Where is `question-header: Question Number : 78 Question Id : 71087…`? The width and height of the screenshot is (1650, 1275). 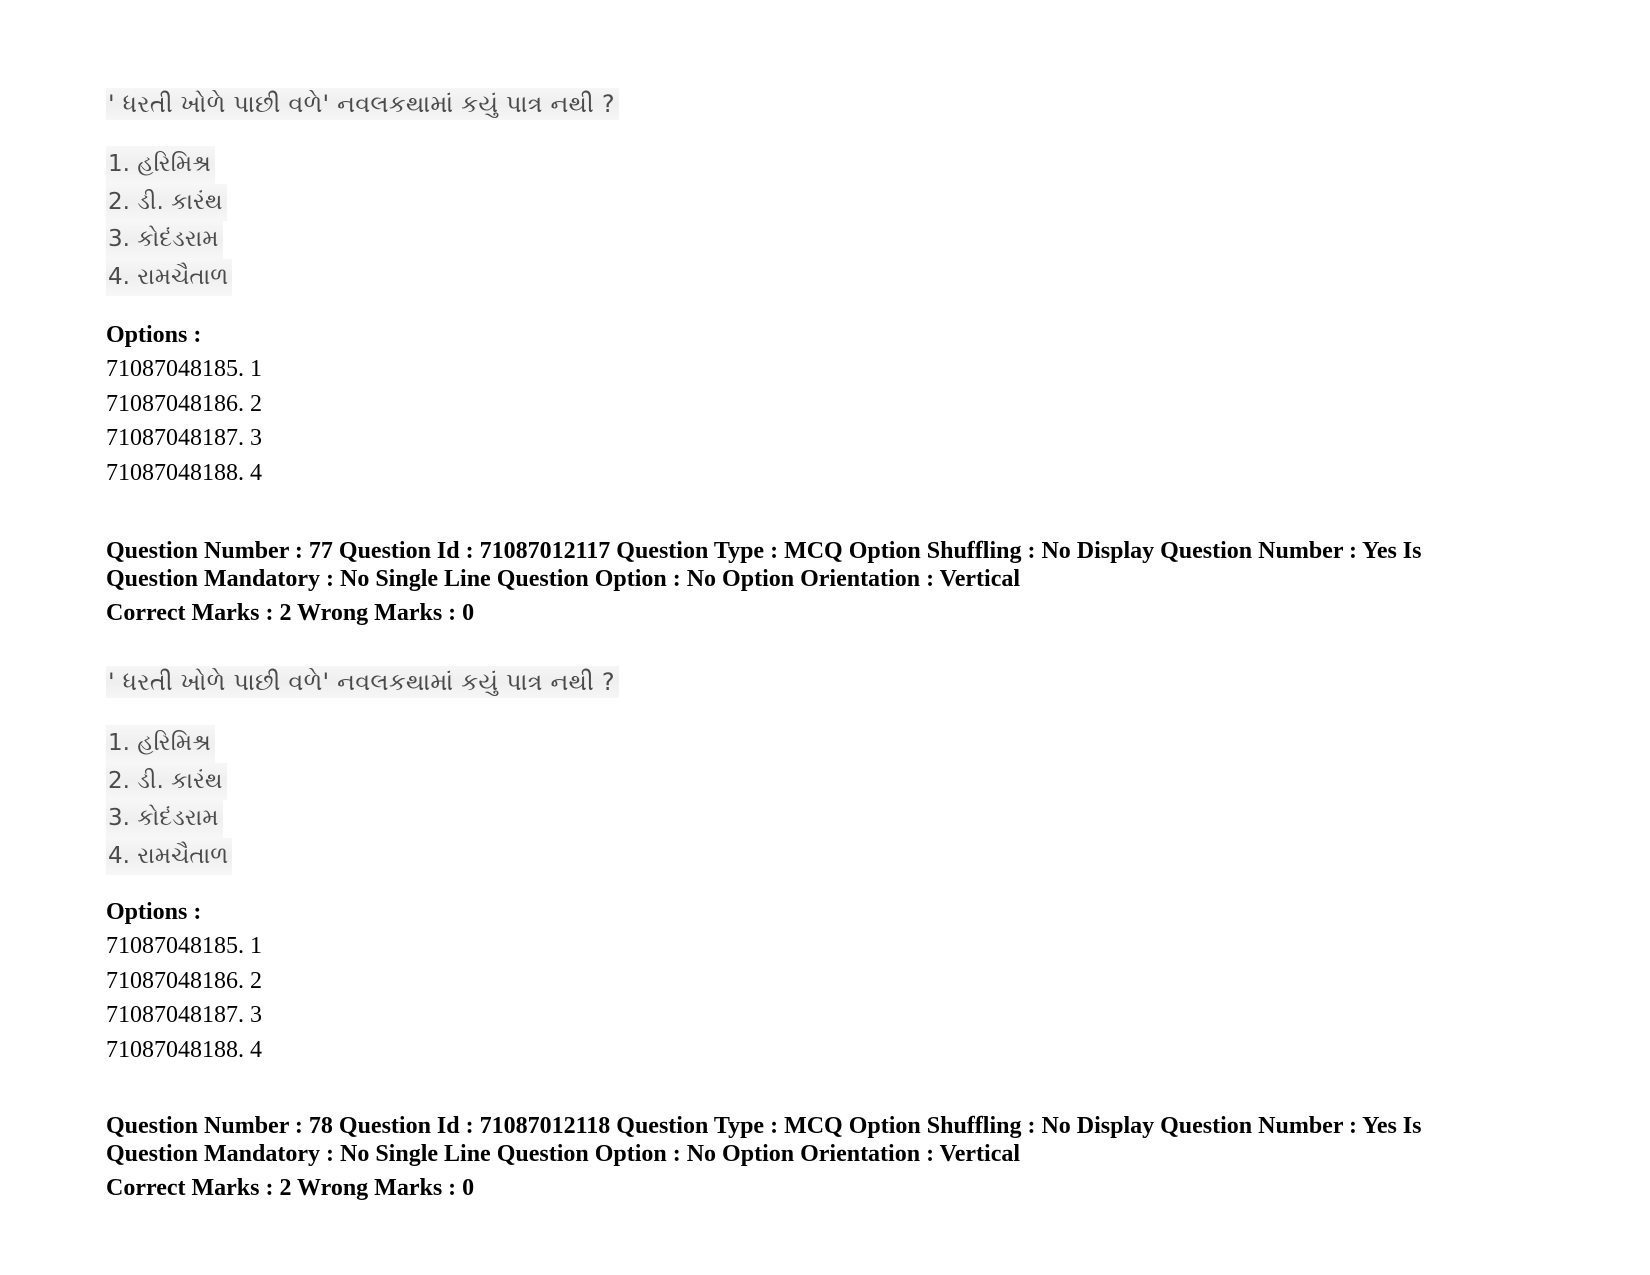
question-header: Question Number : 78 Question Id : 71087… is located at coordinates (816, 1157).